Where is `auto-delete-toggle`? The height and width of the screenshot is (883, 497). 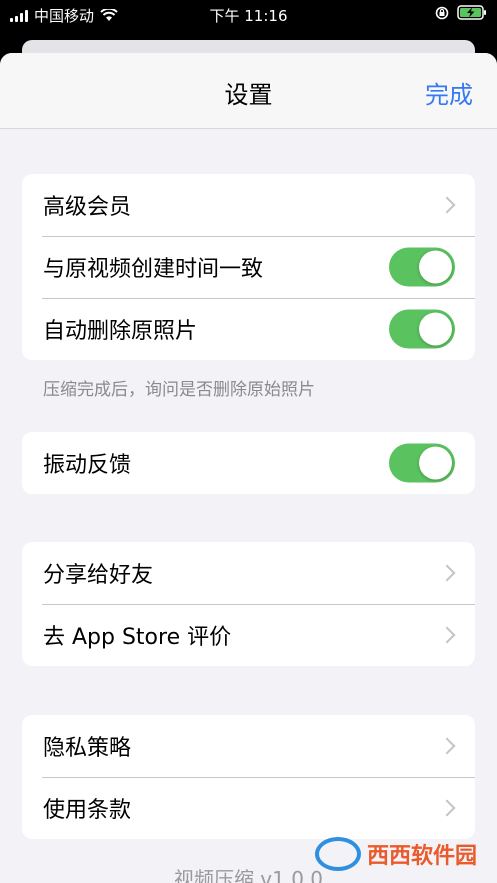 auto-delete-toggle is located at coordinates (422, 329).